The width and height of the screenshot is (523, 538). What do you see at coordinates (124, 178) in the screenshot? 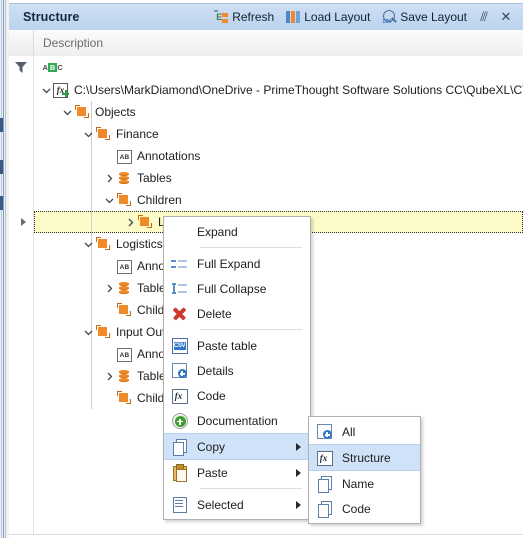
I see `tables-icon` at bounding box center [124, 178].